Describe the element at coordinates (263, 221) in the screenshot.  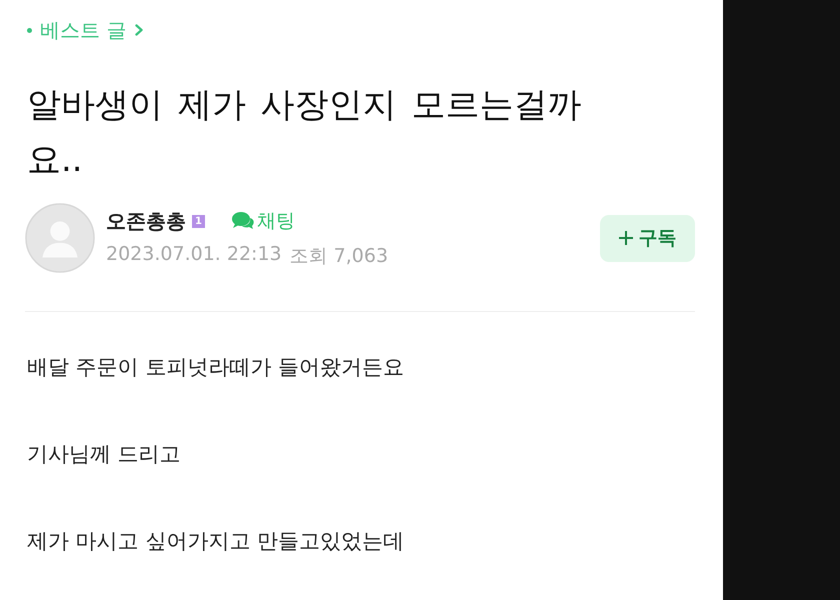
I see `chat-link: 채팅` at that location.